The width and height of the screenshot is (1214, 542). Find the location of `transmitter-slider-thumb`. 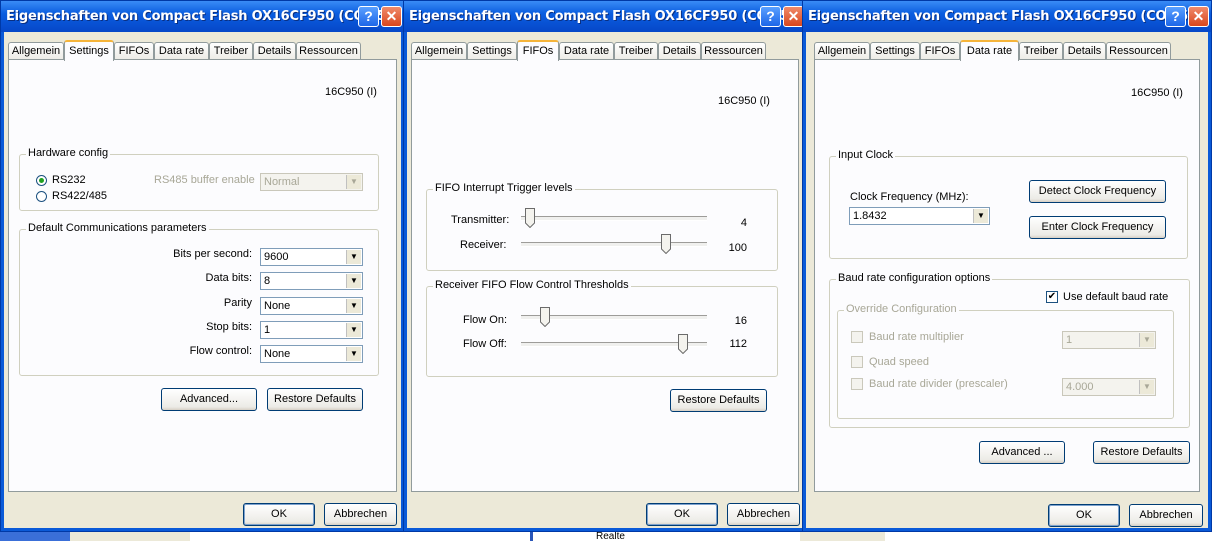

transmitter-slider-thumb is located at coordinates (530, 218).